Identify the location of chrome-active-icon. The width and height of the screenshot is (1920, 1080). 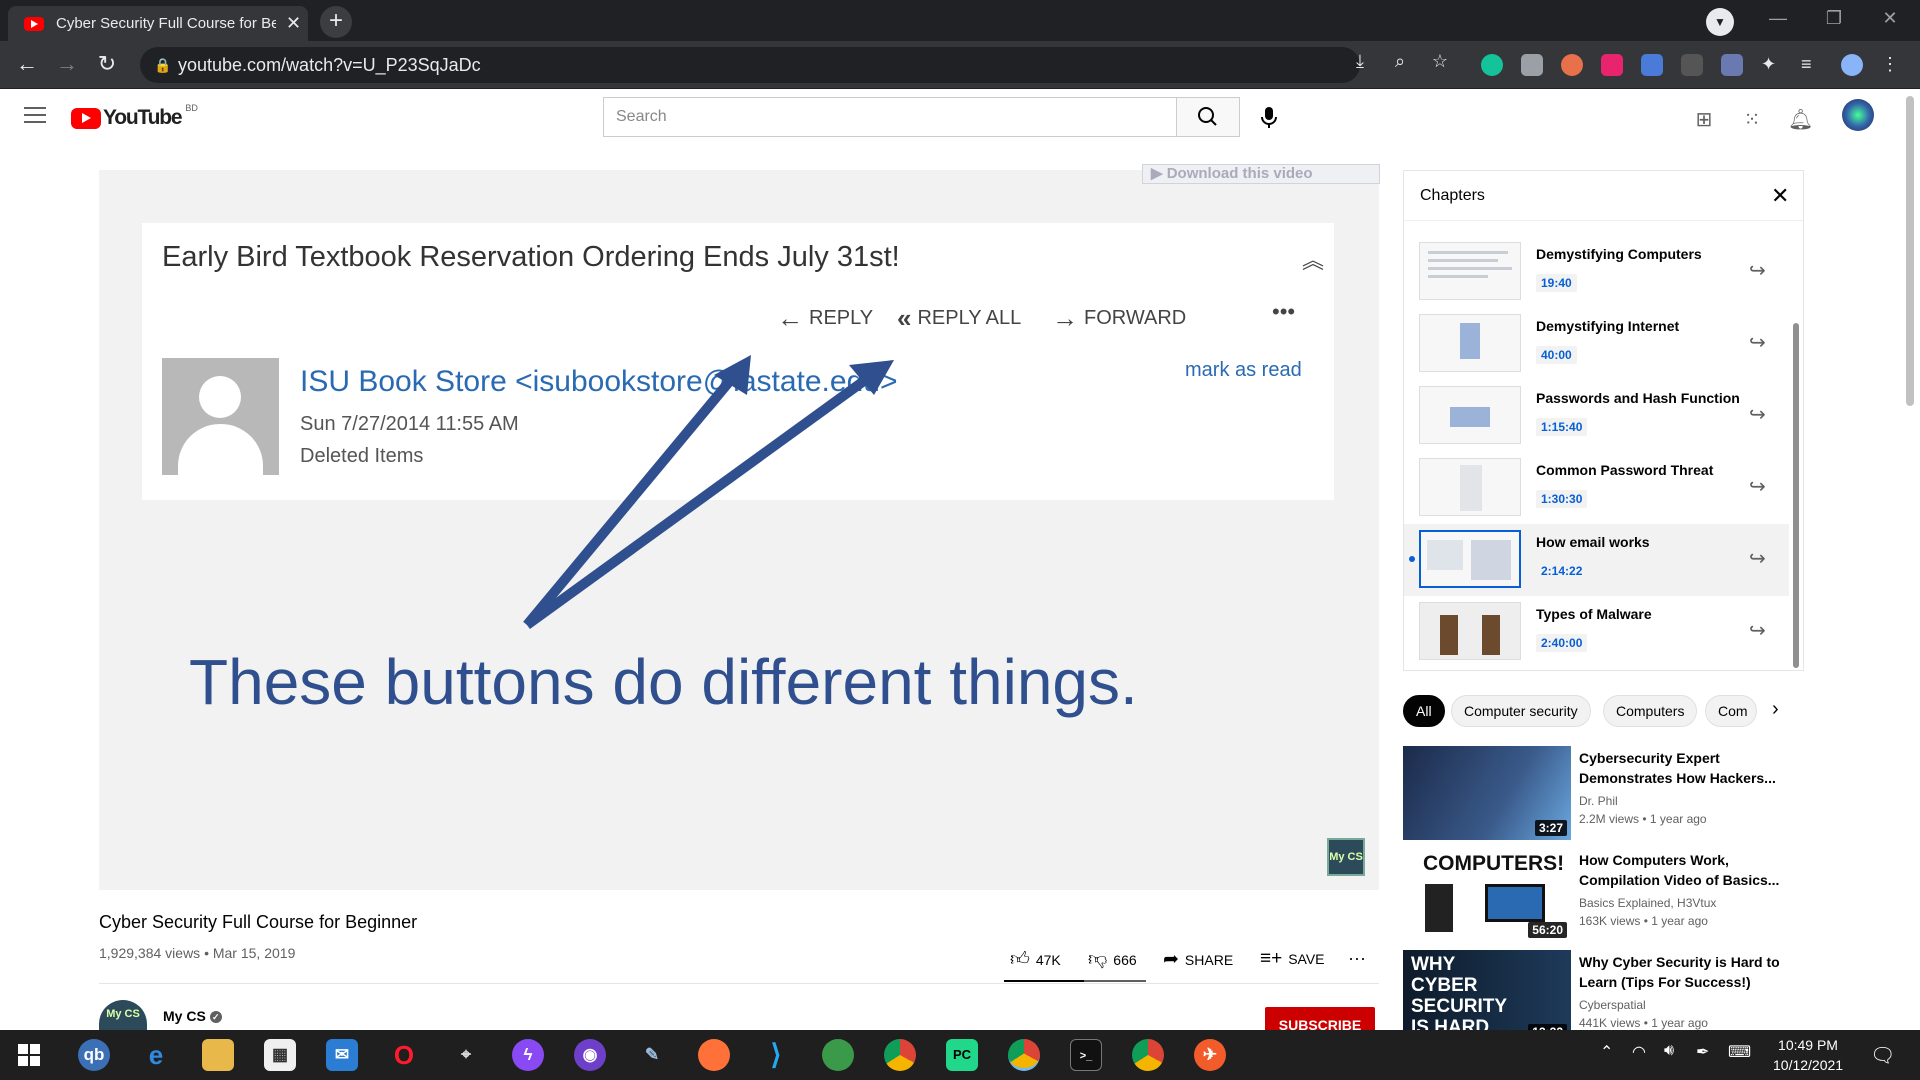
(1024, 1055).